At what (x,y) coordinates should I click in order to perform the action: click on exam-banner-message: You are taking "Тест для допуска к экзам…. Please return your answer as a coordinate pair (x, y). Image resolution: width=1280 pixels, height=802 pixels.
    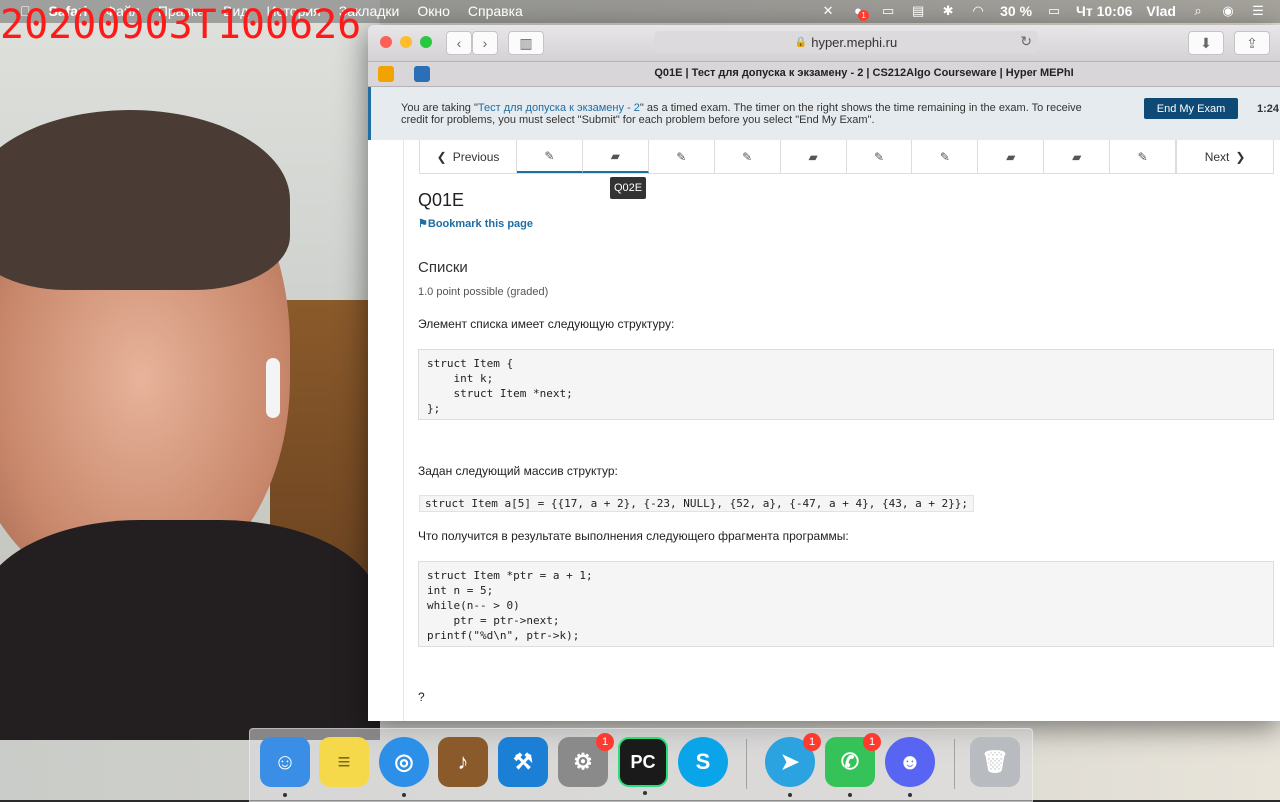
    Looking at the image, I should click on (741, 114).